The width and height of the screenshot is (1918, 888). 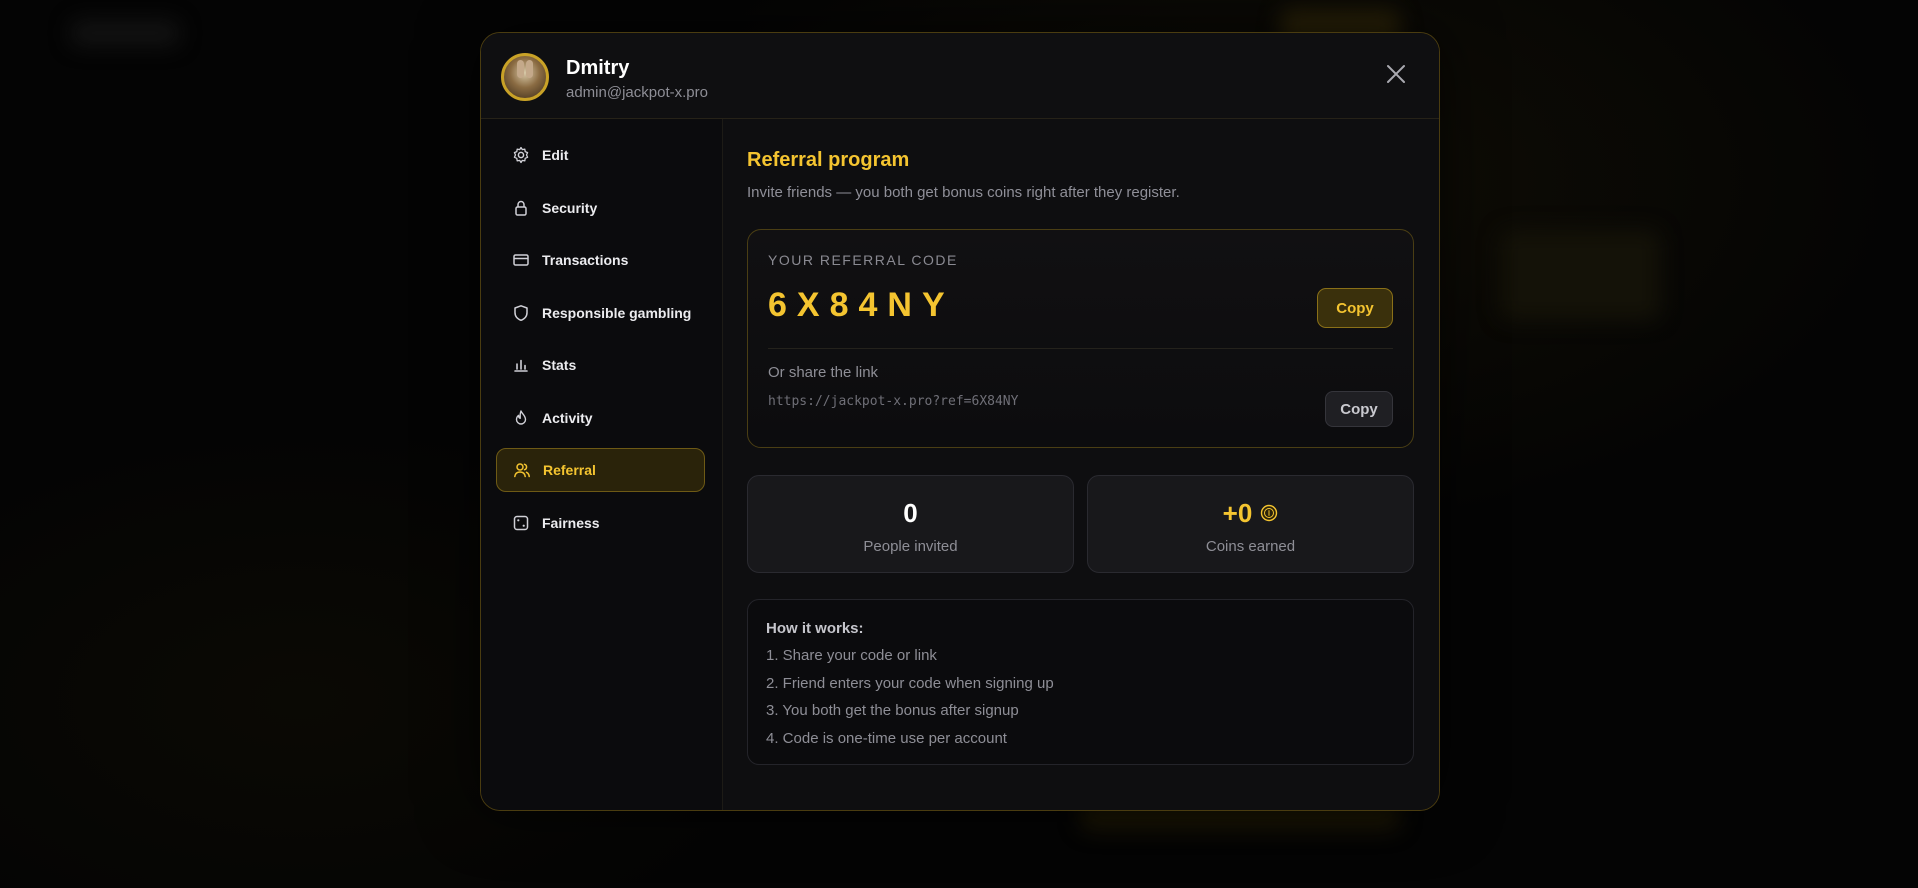 What do you see at coordinates (828, 160) in the screenshot?
I see `page-title: Referral program` at bounding box center [828, 160].